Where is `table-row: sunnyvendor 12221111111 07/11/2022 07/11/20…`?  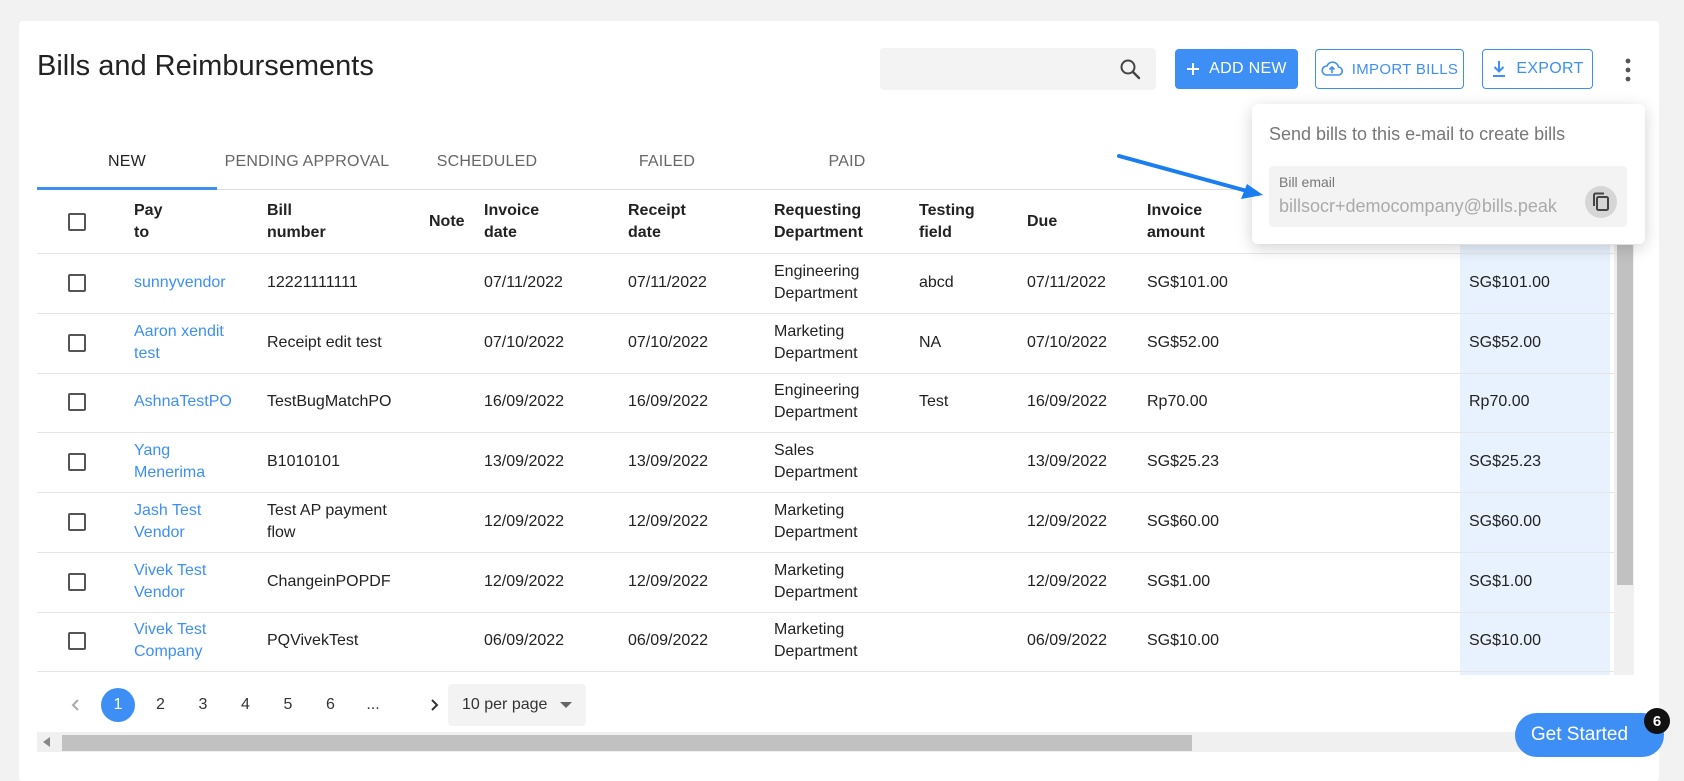
table-row: sunnyvendor 12221111111 07/11/2022 07/11/20… is located at coordinates (825, 283).